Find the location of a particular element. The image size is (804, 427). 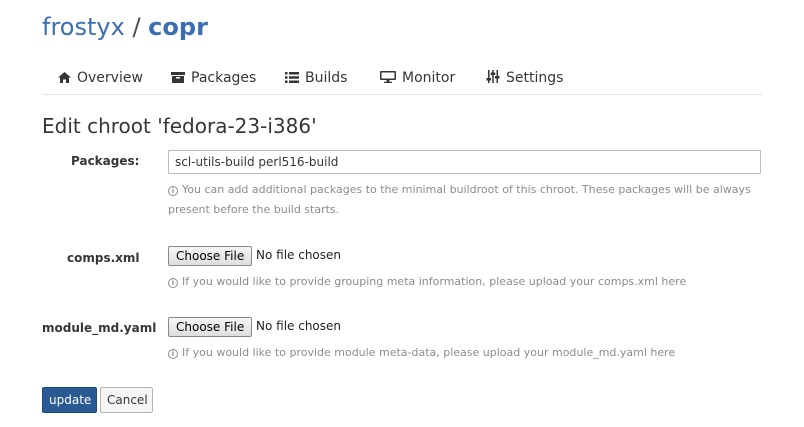

comps-label: comps.xml is located at coordinates (103, 258).